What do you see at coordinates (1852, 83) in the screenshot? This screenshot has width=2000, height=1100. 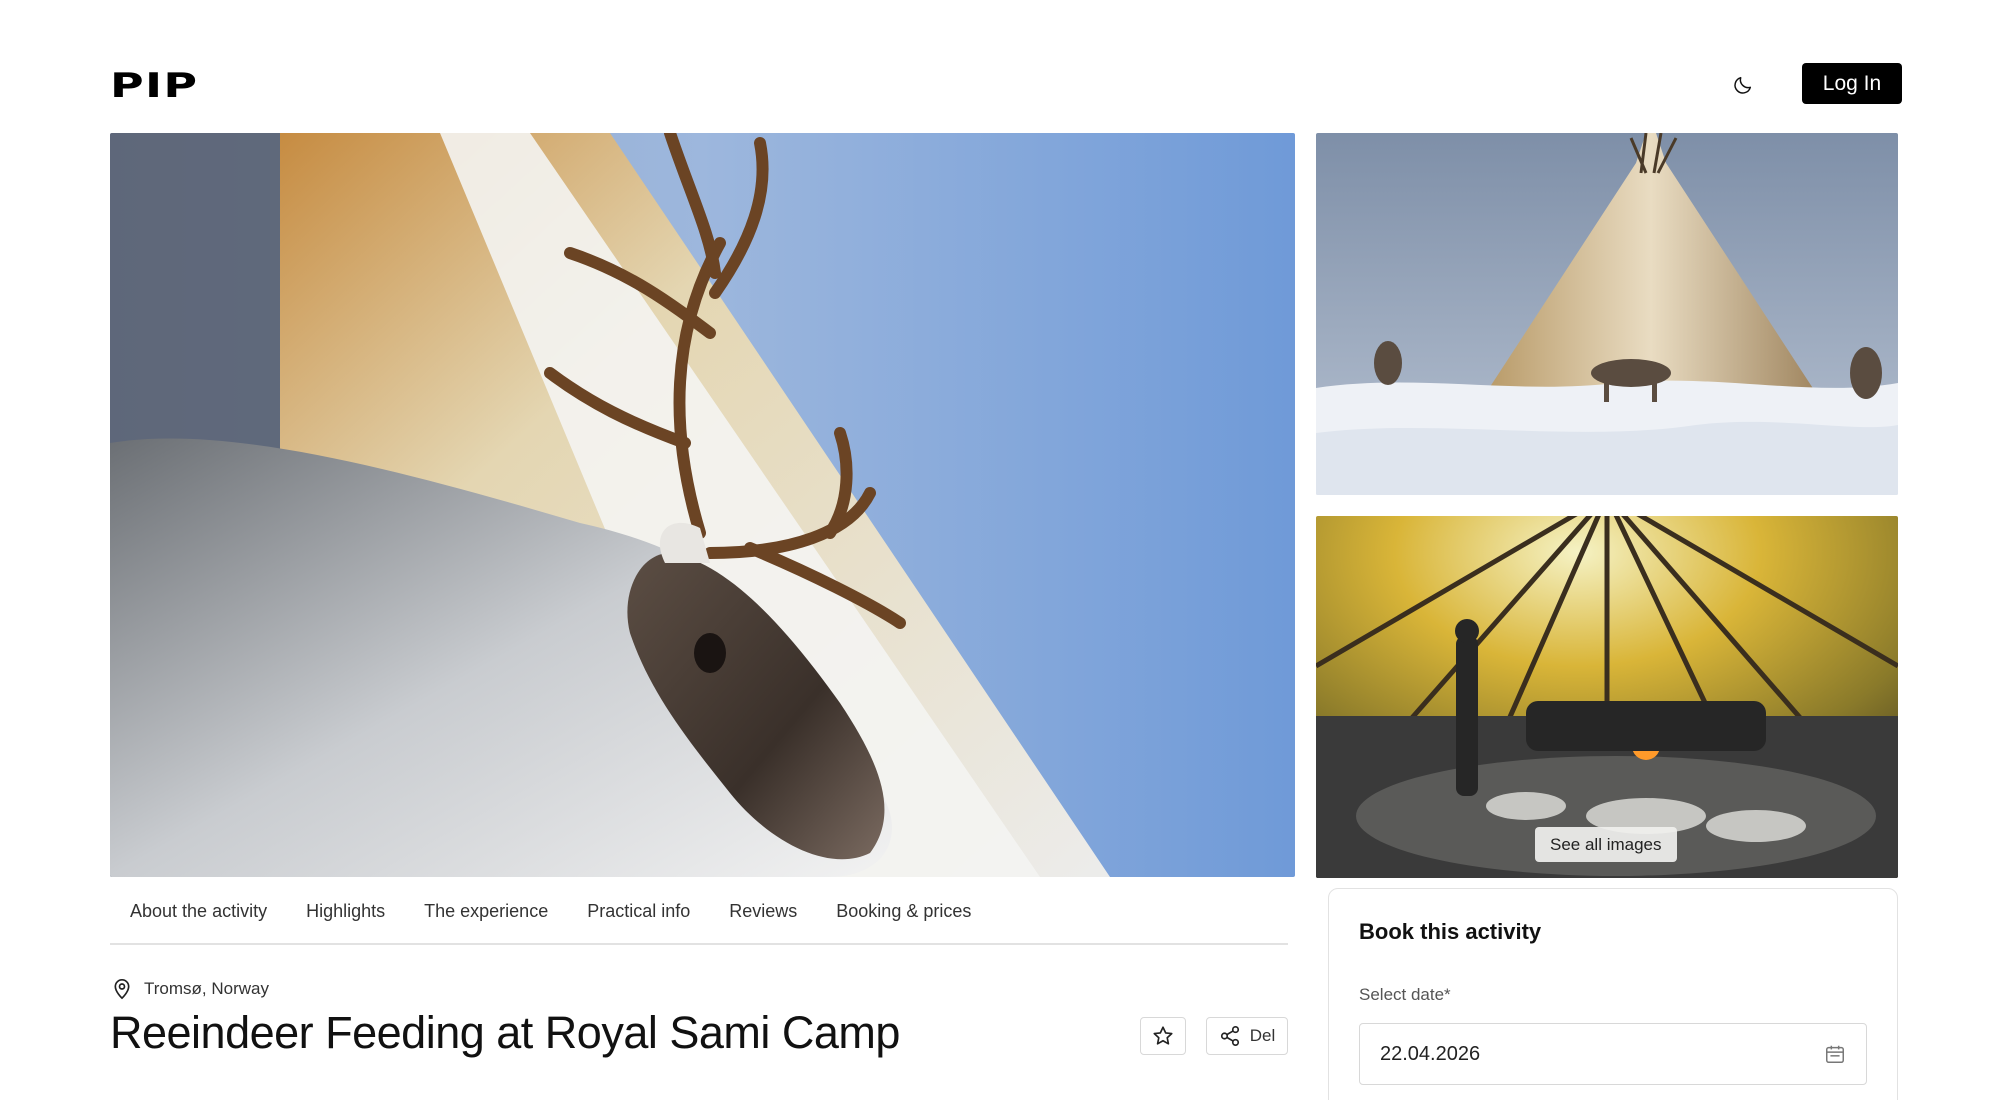 I see `login-button: Log In` at bounding box center [1852, 83].